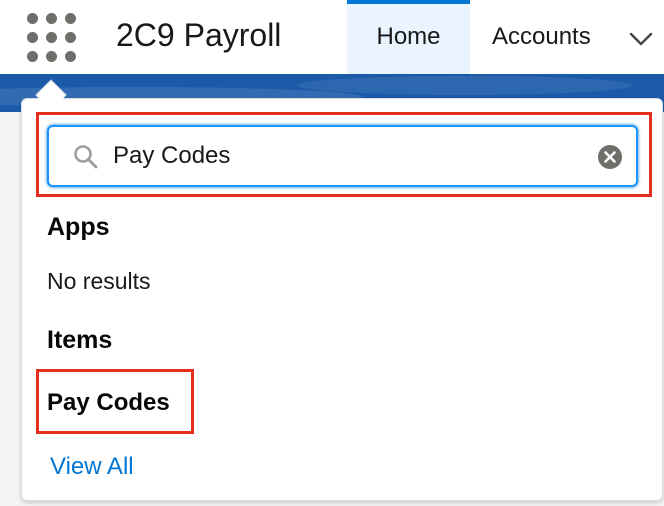 The image size is (664, 506). Describe the element at coordinates (541, 37) in the screenshot. I see `tab-accounts: Accounts` at that location.